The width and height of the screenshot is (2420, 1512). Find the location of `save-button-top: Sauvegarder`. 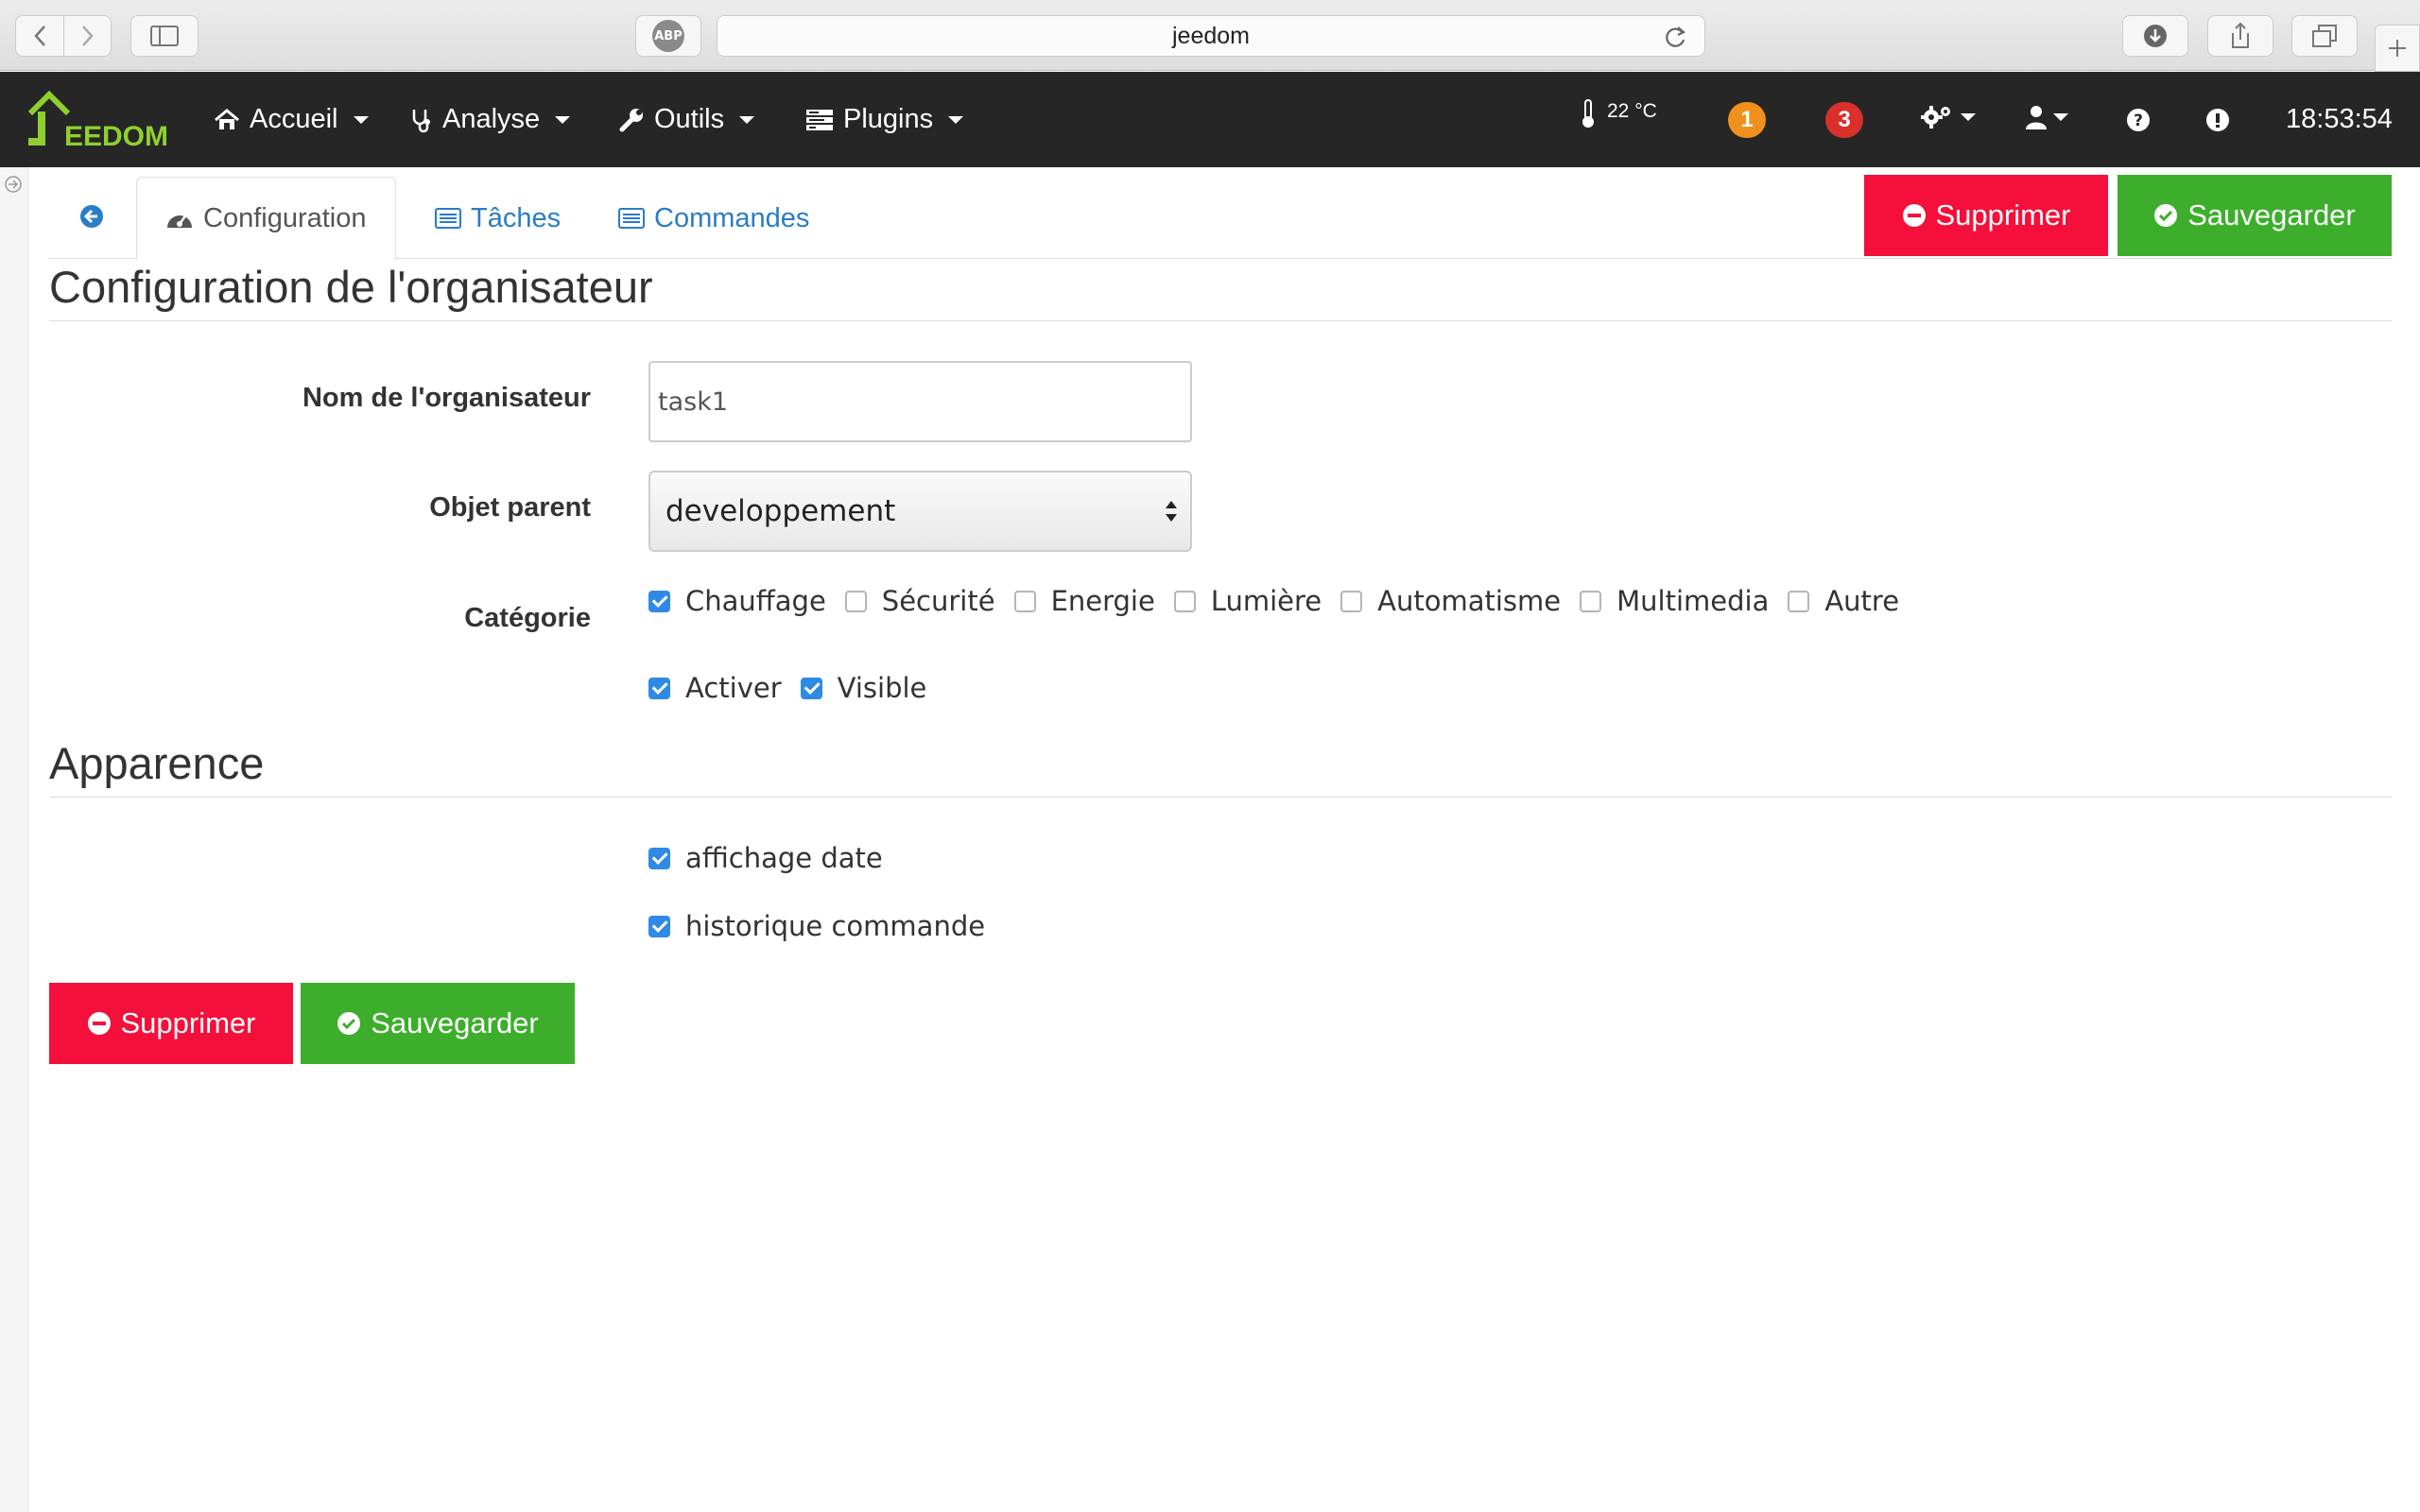

save-button-top: Sauvegarder is located at coordinates (2255, 215).